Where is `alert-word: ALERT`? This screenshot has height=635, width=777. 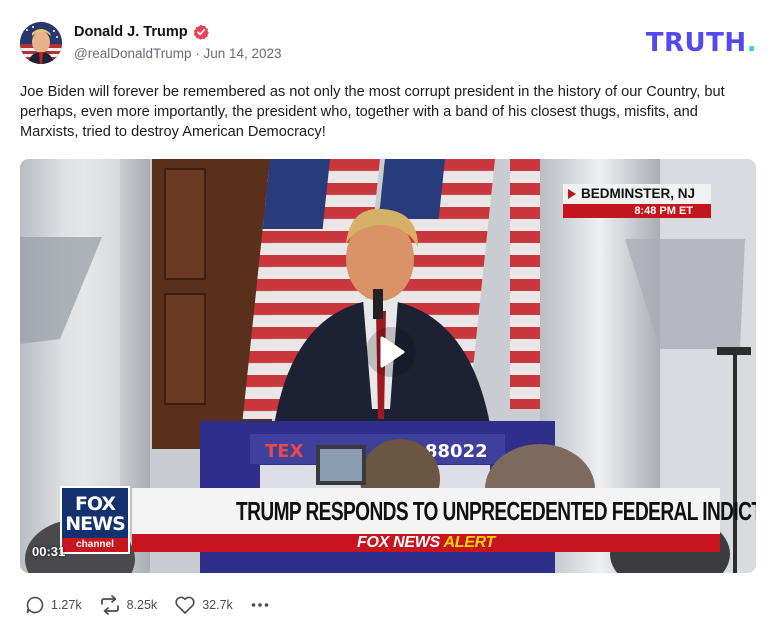 alert-word: ALERT is located at coordinates (469, 542).